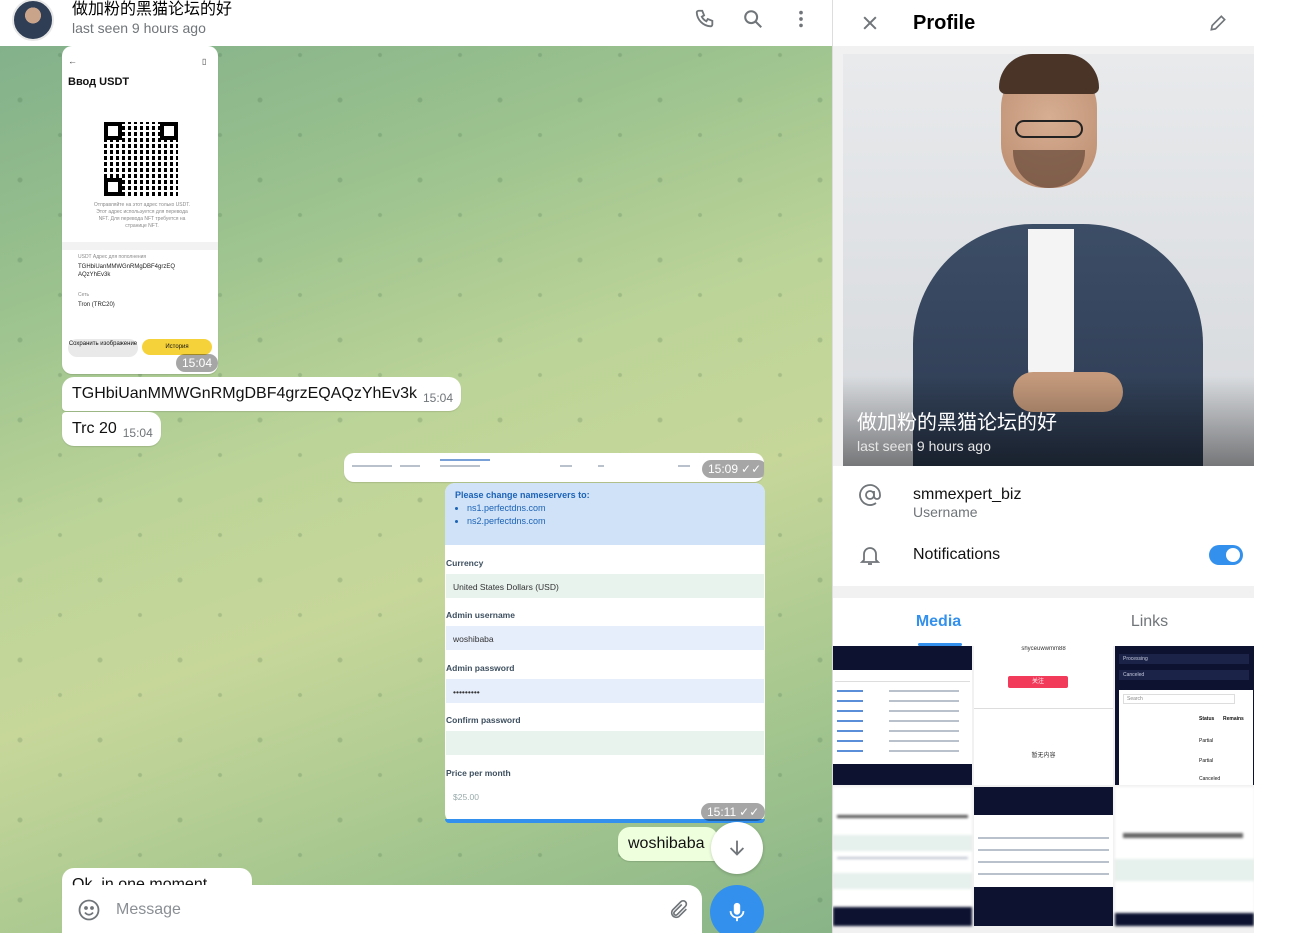 This screenshot has height=933, width=1311. What do you see at coordinates (465, 563) in the screenshot?
I see `currency-label: Currency` at bounding box center [465, 563].